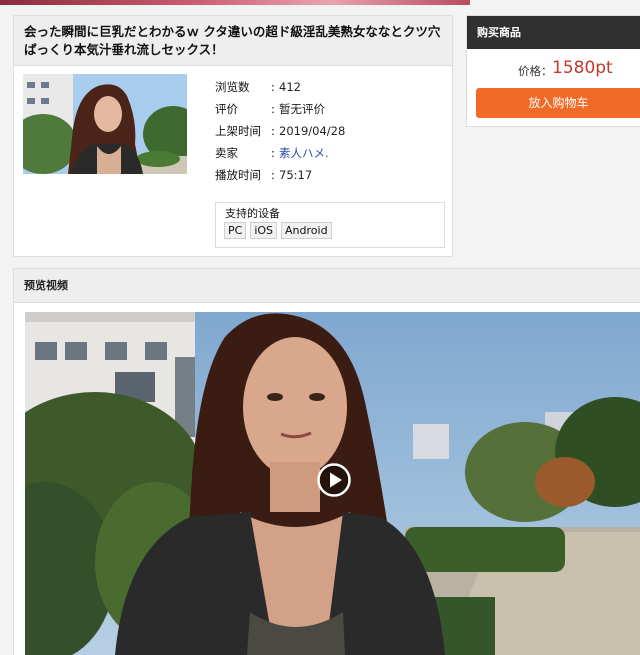 Image resolution: width=640 pixels, height=655 pixels. What do you see at coordinates (238, 175) in the screenshot?
I see `info-label: 播放时间` at bounding box center [238, 175].